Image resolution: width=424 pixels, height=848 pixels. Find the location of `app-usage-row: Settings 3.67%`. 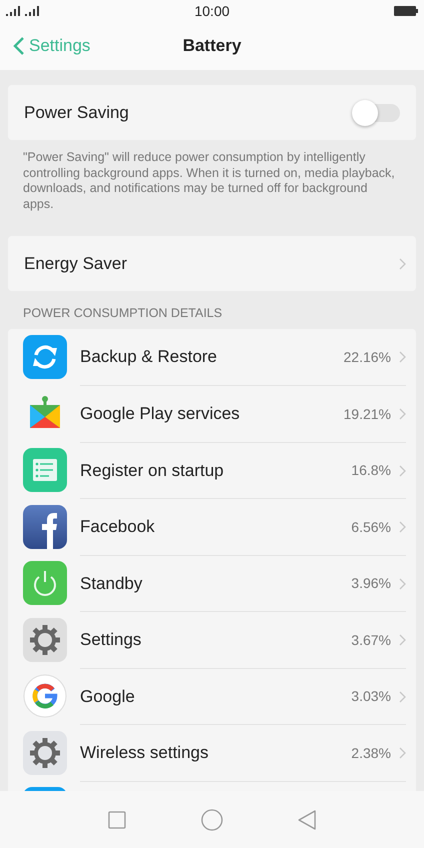

app-usage-row: Settings 3.67% is located at coordinates (219, 639).